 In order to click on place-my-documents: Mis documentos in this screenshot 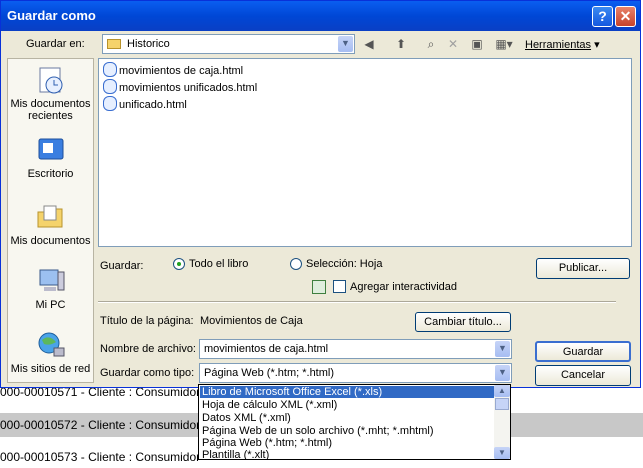, I will do `click(50, 224)`.